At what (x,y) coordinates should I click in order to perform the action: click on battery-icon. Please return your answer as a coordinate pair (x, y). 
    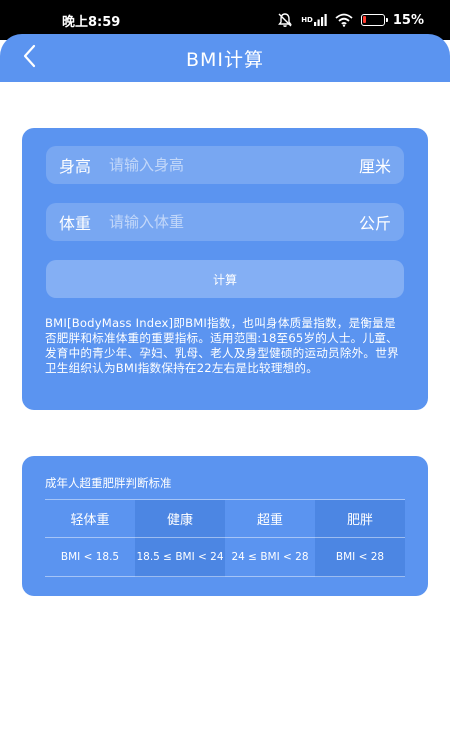
    Looking at the image, I should click on (374, 20).